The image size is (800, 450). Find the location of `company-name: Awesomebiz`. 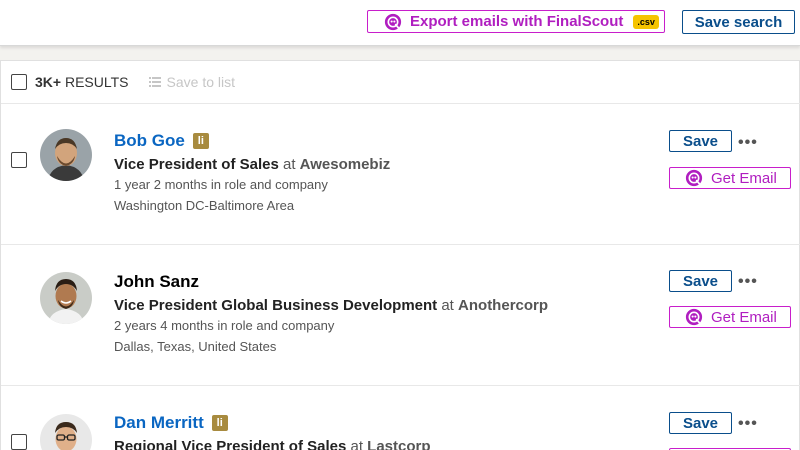

company-name: Awesomebiz is located at coordinates (345, 164).